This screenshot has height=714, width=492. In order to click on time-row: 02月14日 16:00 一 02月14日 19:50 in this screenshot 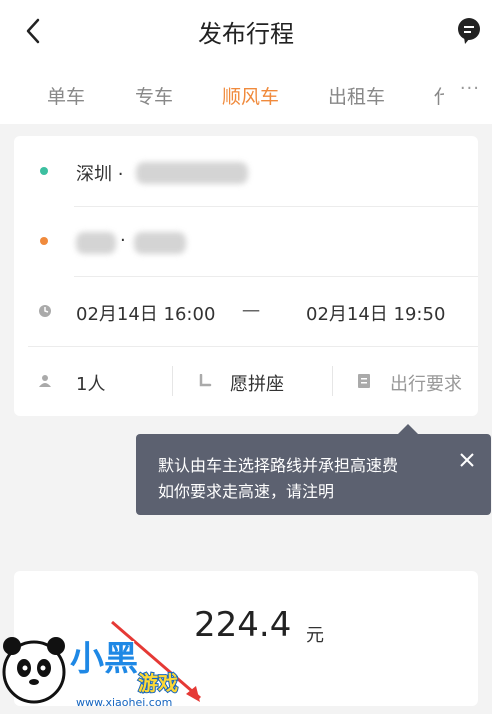, I will do `click(246, 311)`.